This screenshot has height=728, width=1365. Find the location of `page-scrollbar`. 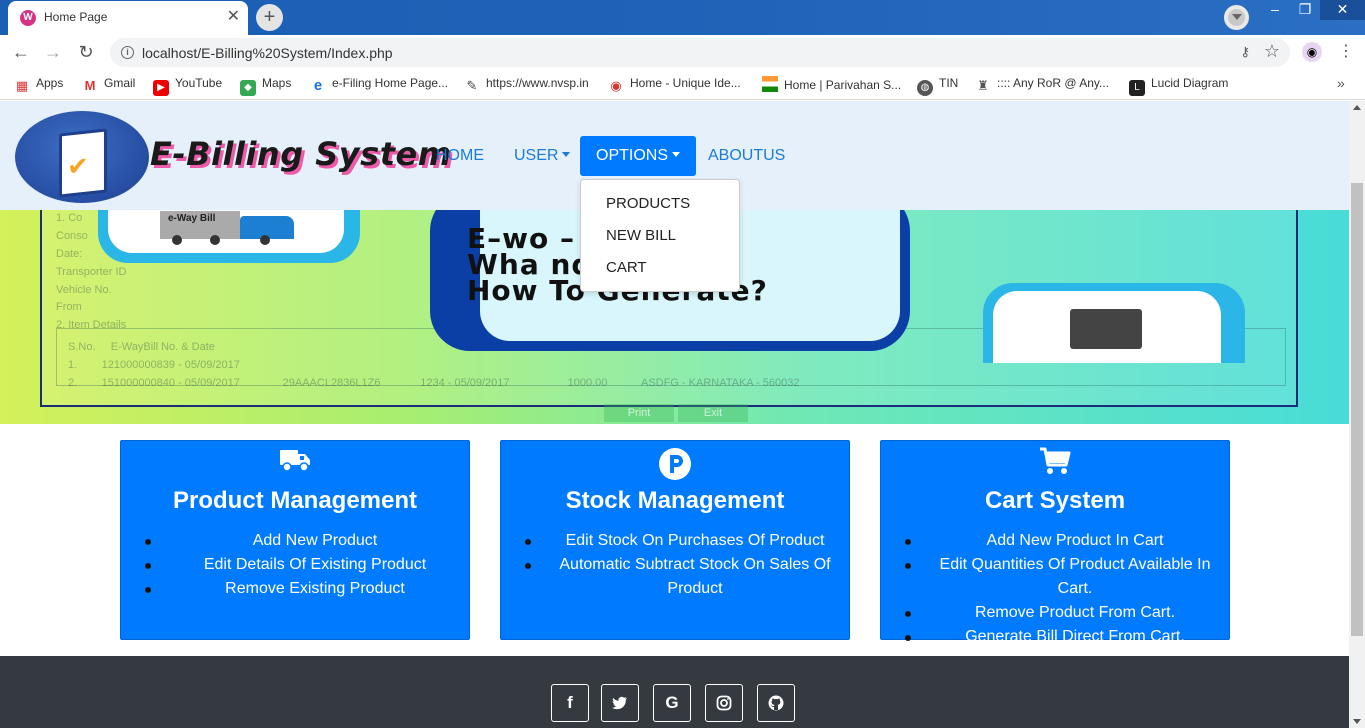

page-scrollbar is located at coordinates (1357, 414).